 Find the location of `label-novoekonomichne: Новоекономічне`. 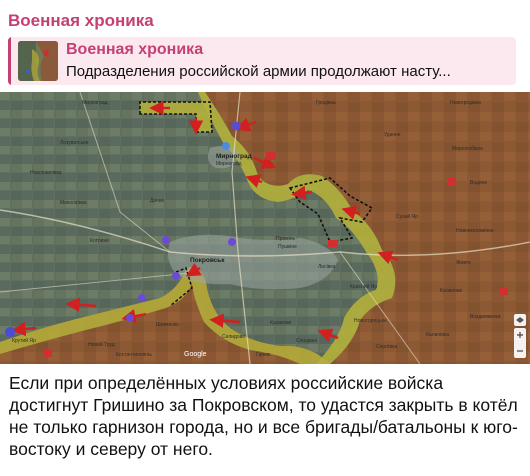

label-novoekonomichne: Новоекономічне is located at coordinates (475, 231).